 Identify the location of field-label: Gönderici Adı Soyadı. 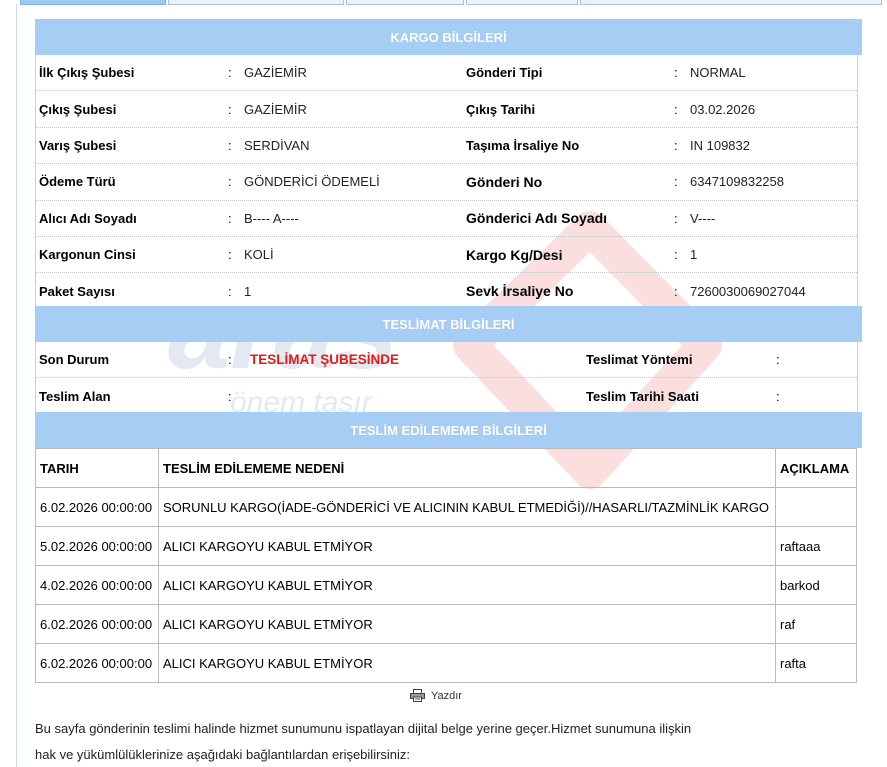
(537, 218).